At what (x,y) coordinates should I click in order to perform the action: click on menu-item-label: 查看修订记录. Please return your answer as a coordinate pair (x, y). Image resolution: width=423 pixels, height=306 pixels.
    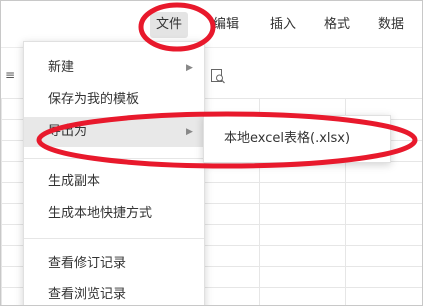
    Looking at the image, I should click on (87, 263).